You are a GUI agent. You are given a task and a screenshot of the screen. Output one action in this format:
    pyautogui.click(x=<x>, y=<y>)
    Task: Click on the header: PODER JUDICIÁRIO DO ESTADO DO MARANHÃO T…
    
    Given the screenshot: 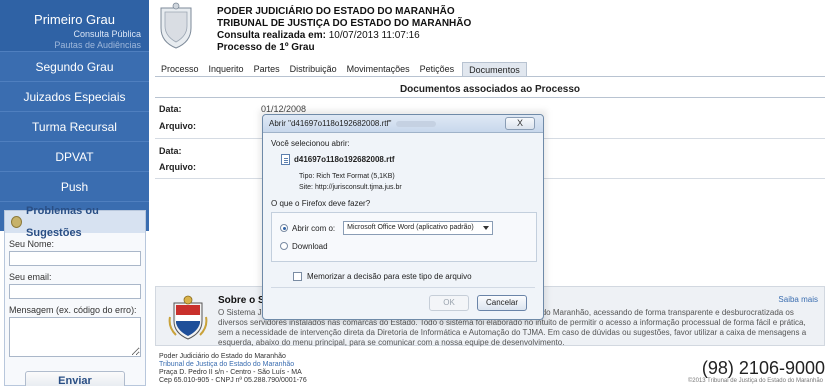 What is the action you would take?
    pyautogui.click(x=490, y=29)
    